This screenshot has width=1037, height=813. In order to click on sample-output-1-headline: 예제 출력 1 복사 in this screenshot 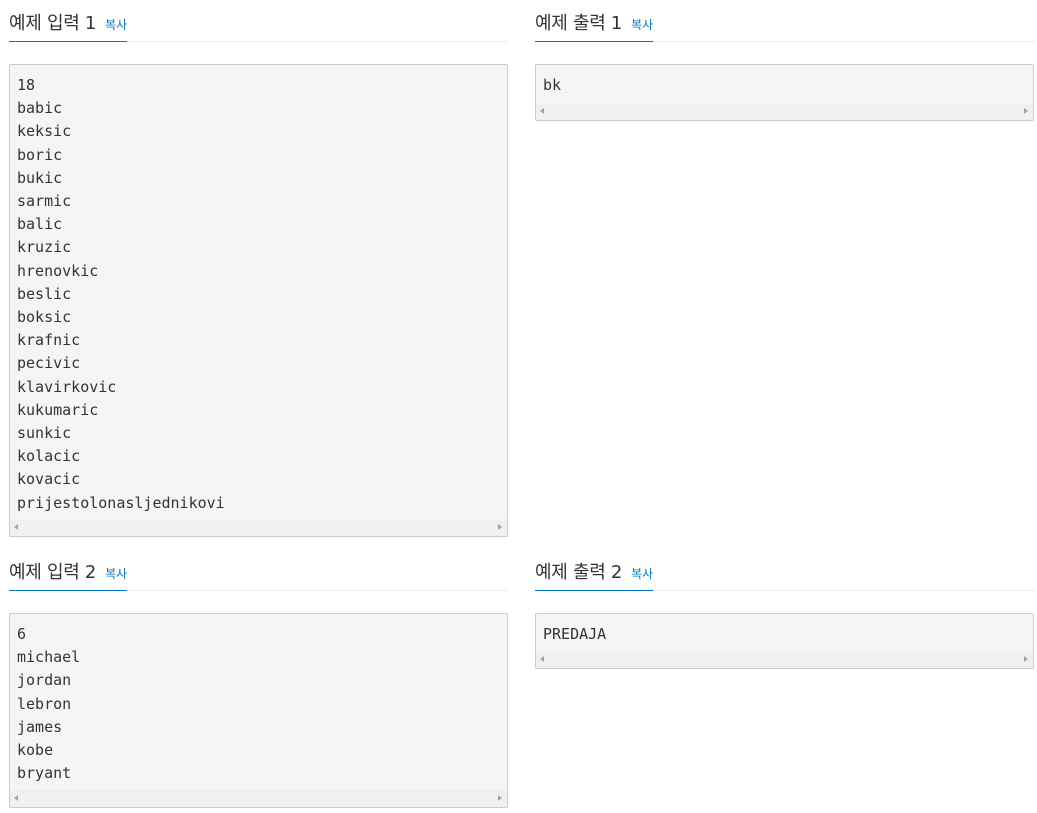, I will do `click(785, 21)`.